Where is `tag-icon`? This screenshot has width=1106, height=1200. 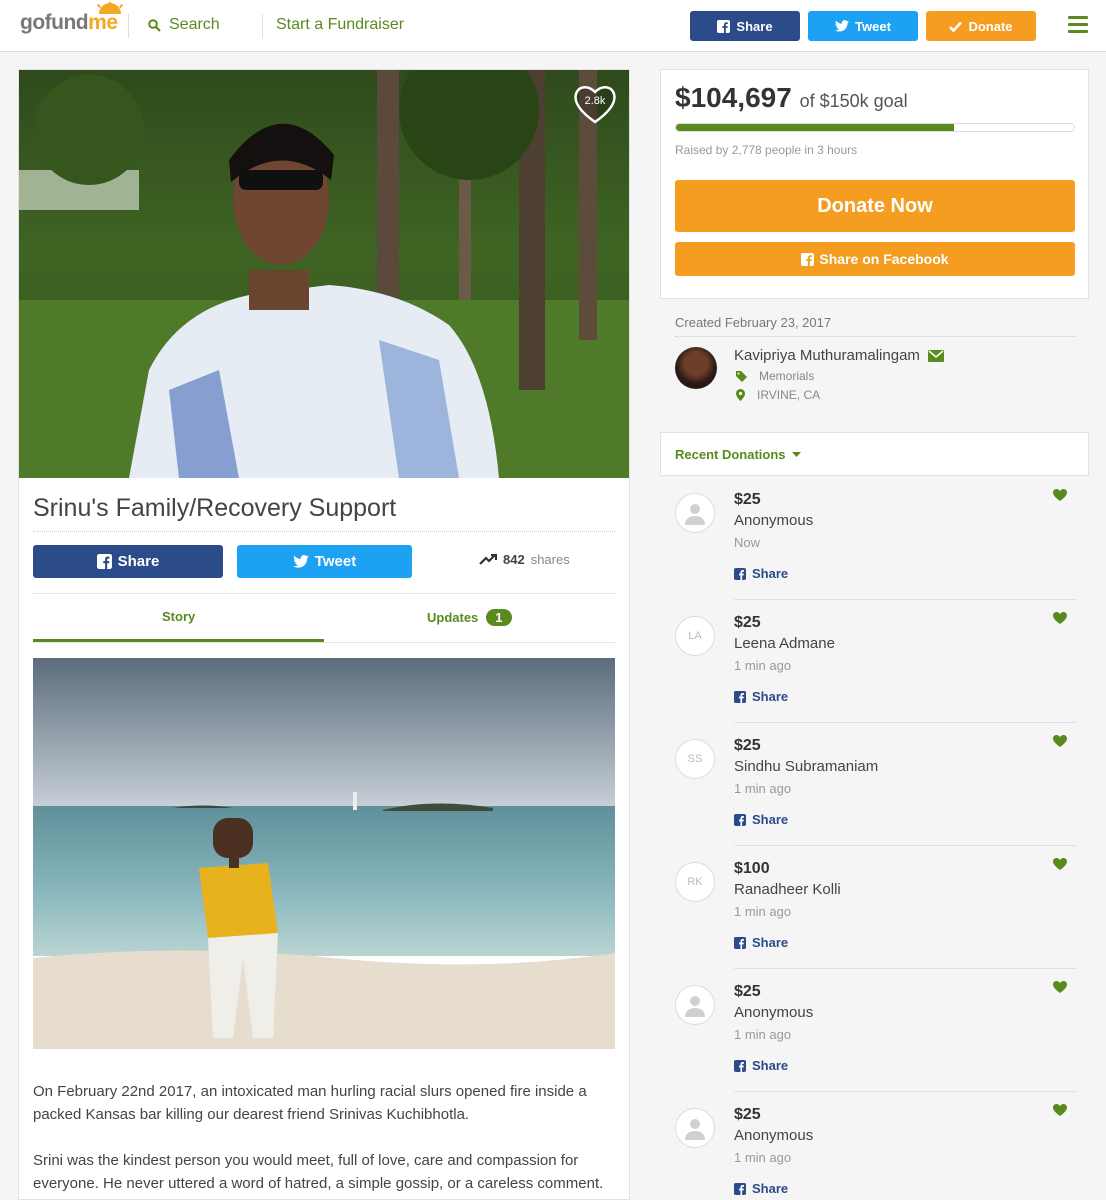 tag-icon is located at coordinates (741, 376).